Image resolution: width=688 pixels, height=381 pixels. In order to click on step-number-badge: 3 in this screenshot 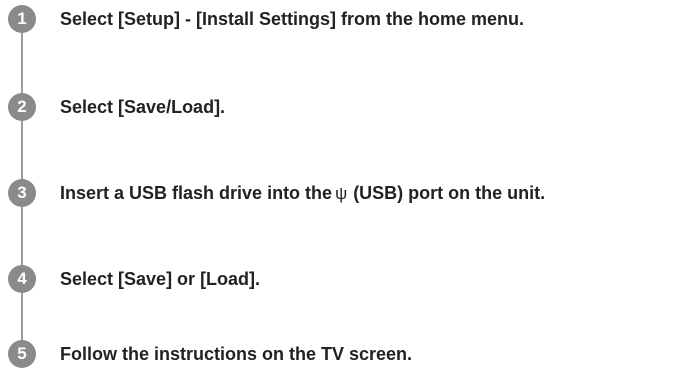, I will do `click(22, 193)`.